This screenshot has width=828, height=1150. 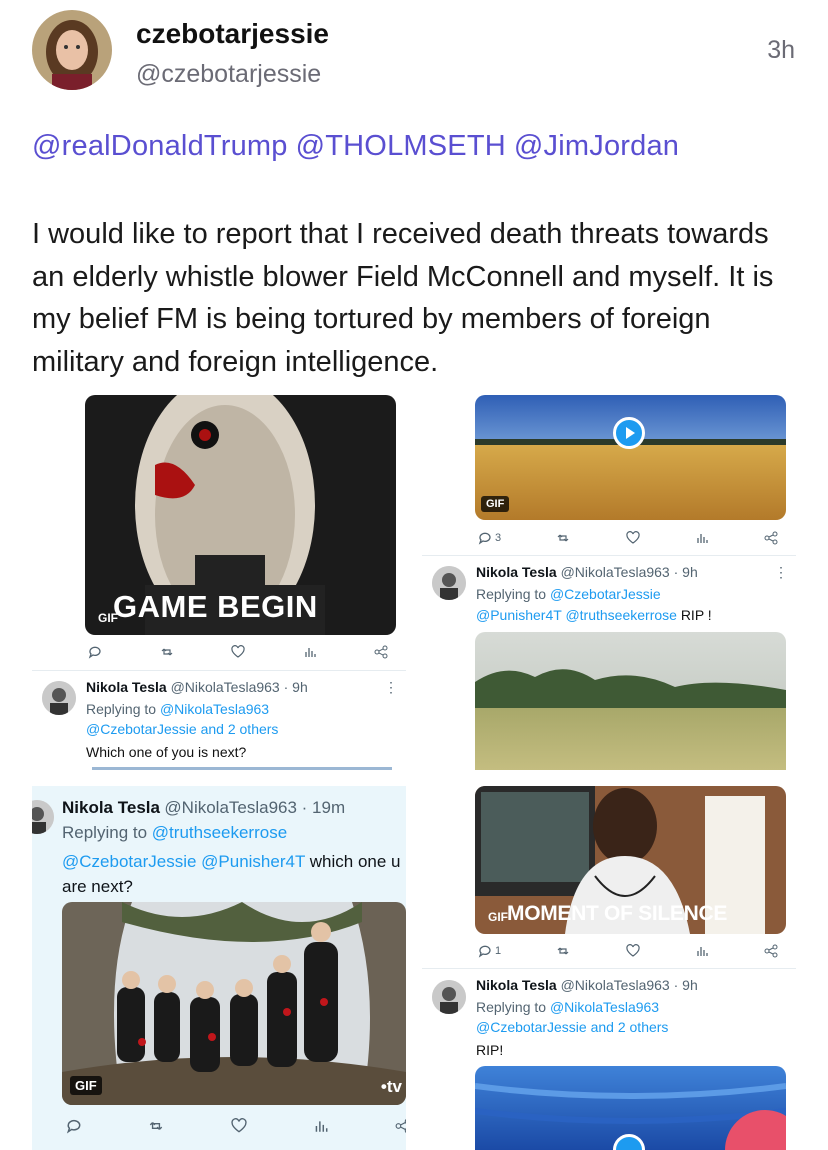 I want to click on gif-caption: GAME BEGIN, so click(x=215, y=606).